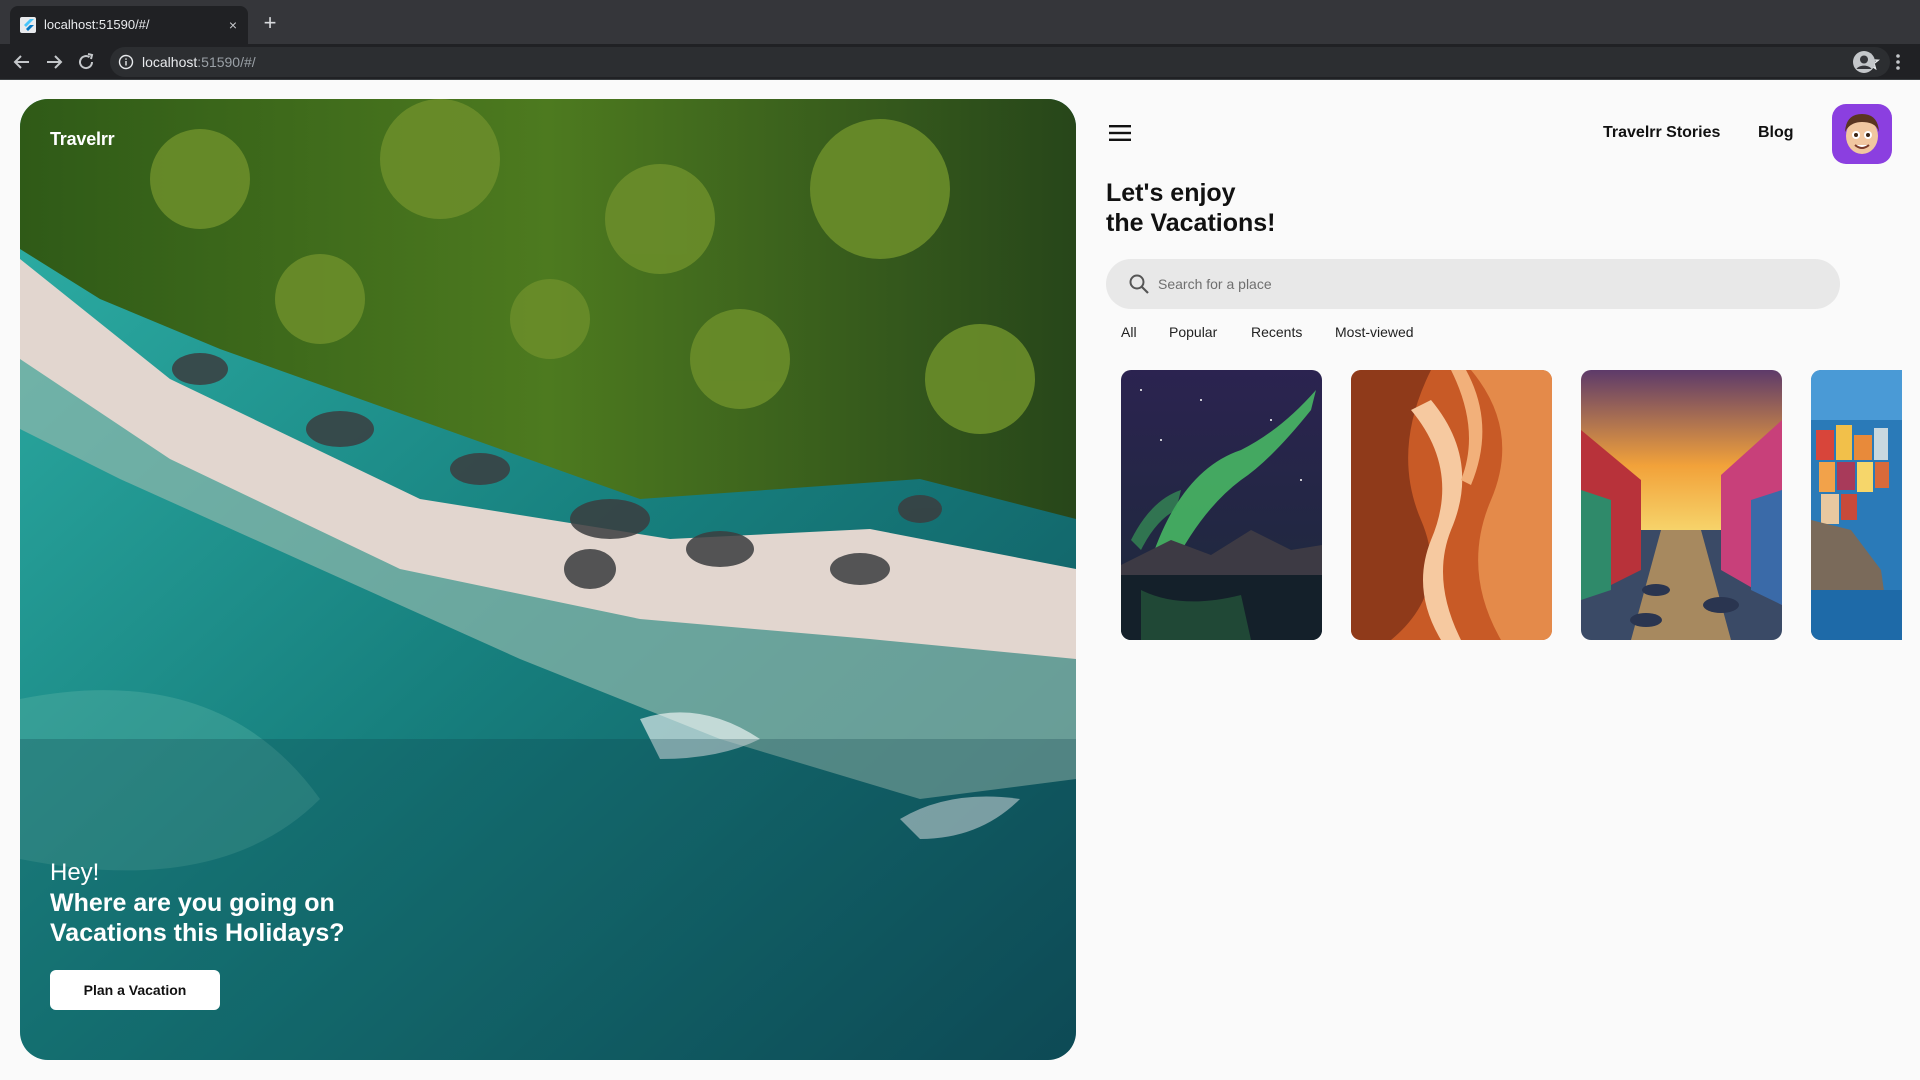  What do you see at coordinates (1776, 133) in the screenshot?
I see `nav-link-blog: Blog` at bounding box center [1776, 133].